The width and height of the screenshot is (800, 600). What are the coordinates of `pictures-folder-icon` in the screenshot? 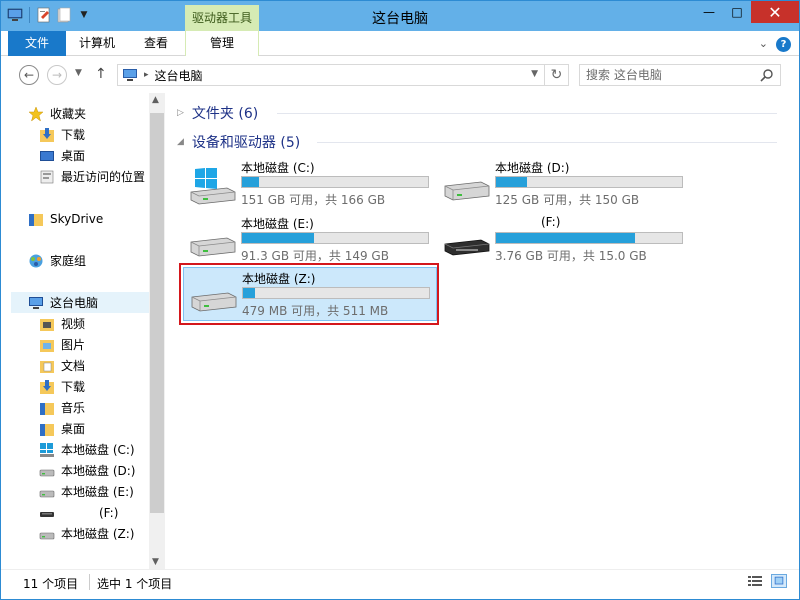 It's located at (47, 345).